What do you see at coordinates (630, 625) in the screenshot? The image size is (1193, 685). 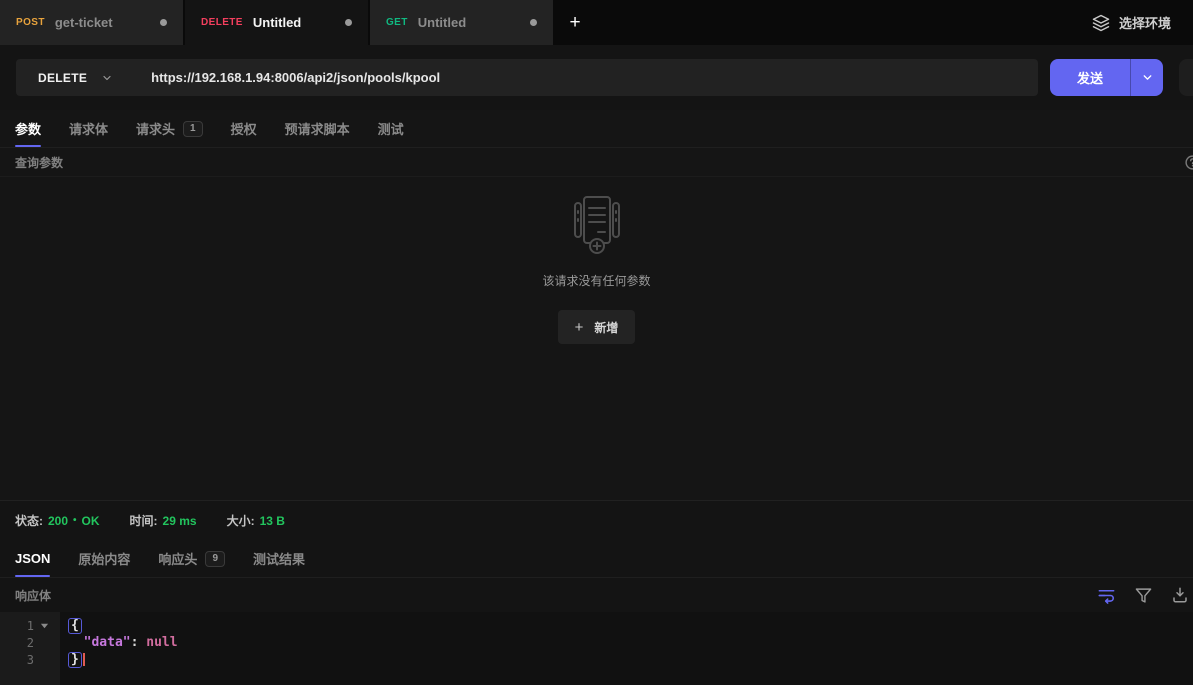 I see `code-line: {` at bounding box center [630, 625].